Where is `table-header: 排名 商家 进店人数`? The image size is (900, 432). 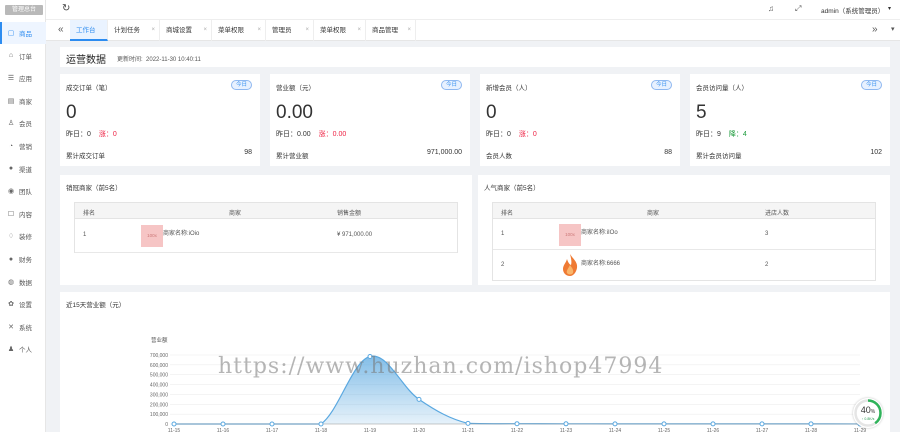
table-header: 排名 商家 进店人数 is located at coordinates (684, 211).